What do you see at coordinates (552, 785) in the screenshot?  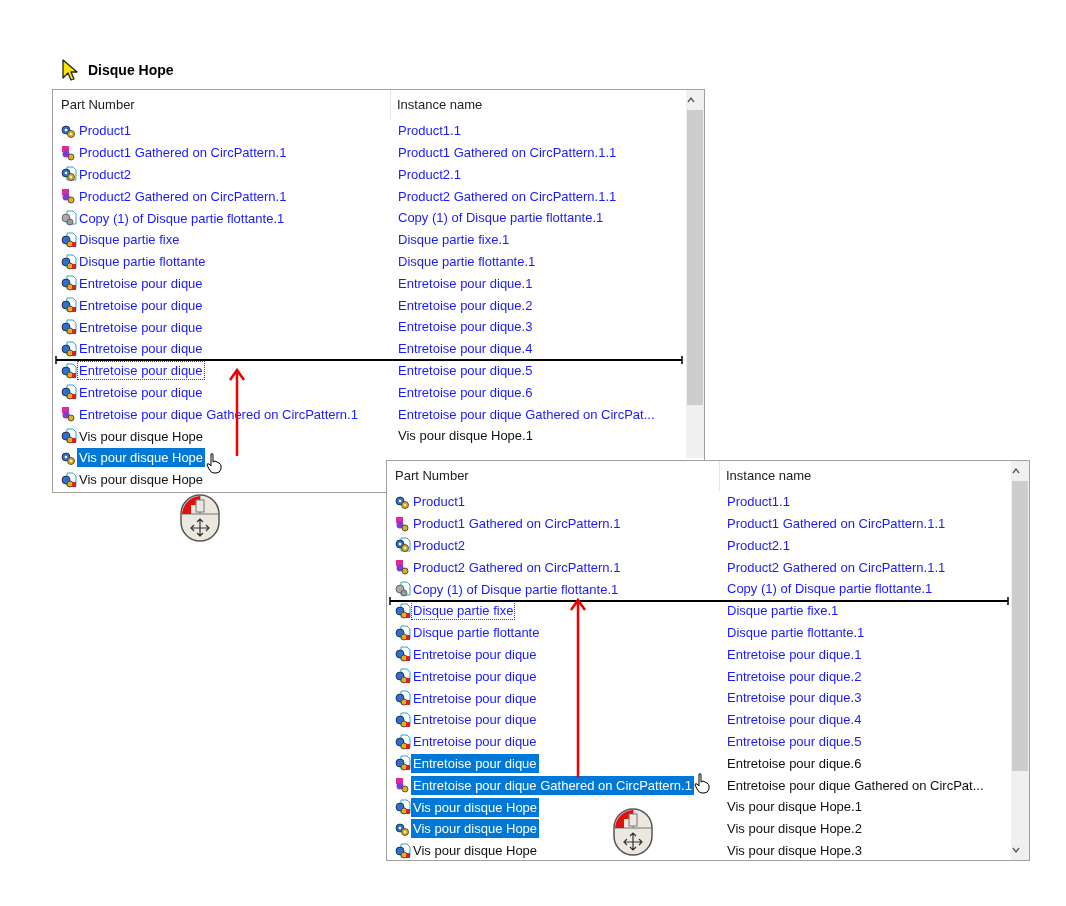 I see `tree-item: Entretoise pour dique Gathered on CircPattern.1` at bounding box center [552, 785].